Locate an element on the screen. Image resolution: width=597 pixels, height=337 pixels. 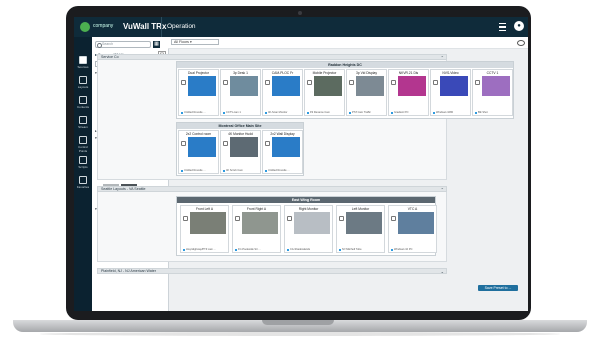
tile-source-caption: Blk Shot is located at coordinates (483, 112).